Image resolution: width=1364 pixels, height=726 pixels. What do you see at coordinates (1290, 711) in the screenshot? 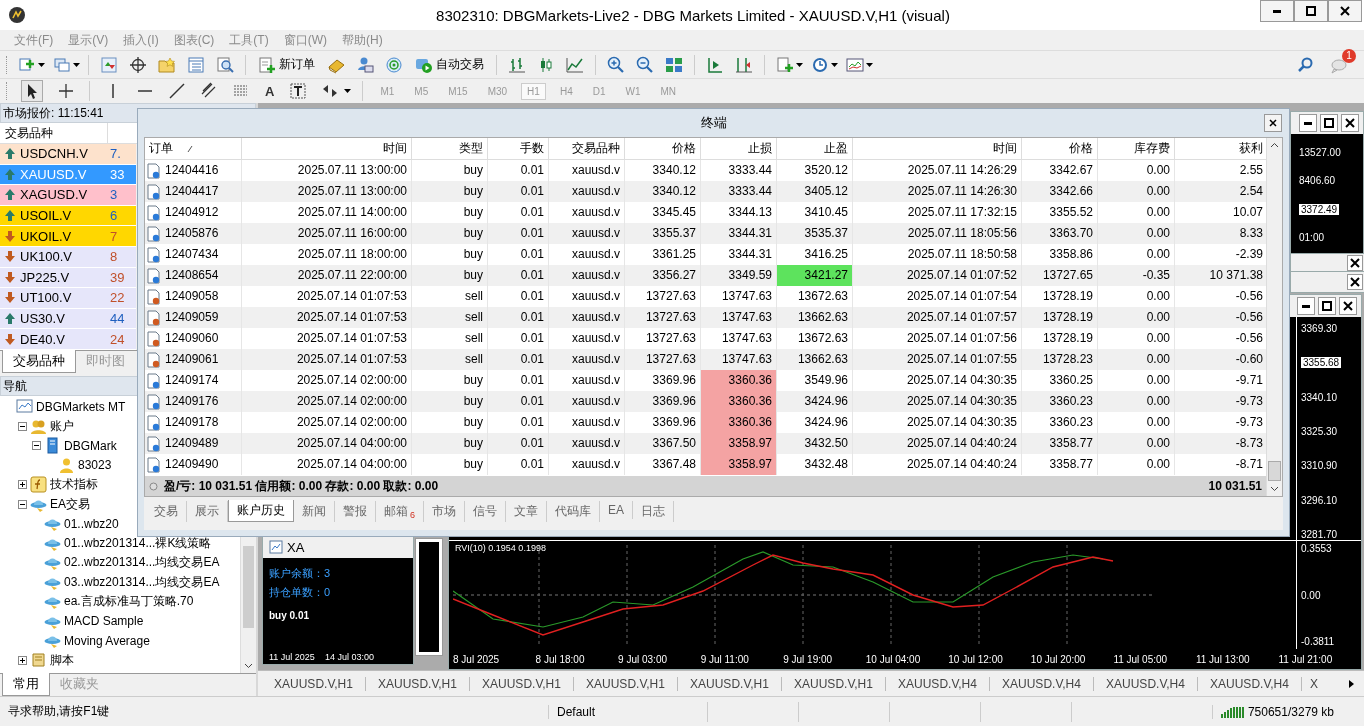
I see `traffic-text: 750651/3279 kb` at bounding box center [1290, 711].